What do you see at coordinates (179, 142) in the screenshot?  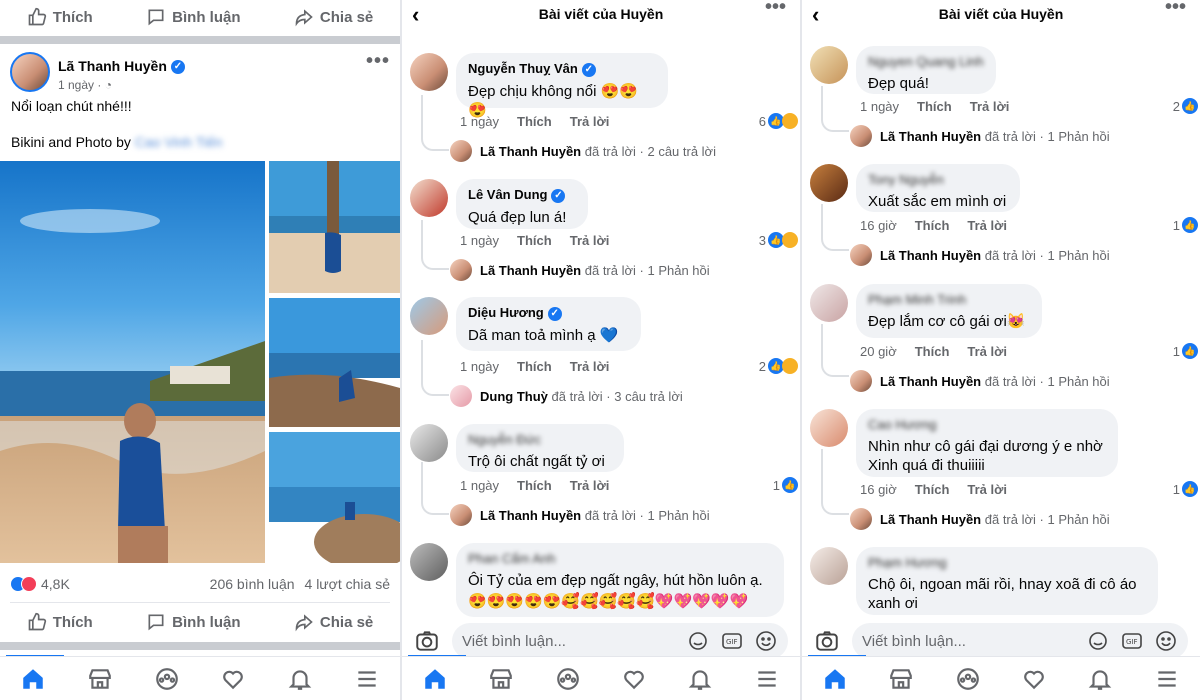 I see `credit-link: Cao Vinh Tiến` at bounding box center [179, 142].